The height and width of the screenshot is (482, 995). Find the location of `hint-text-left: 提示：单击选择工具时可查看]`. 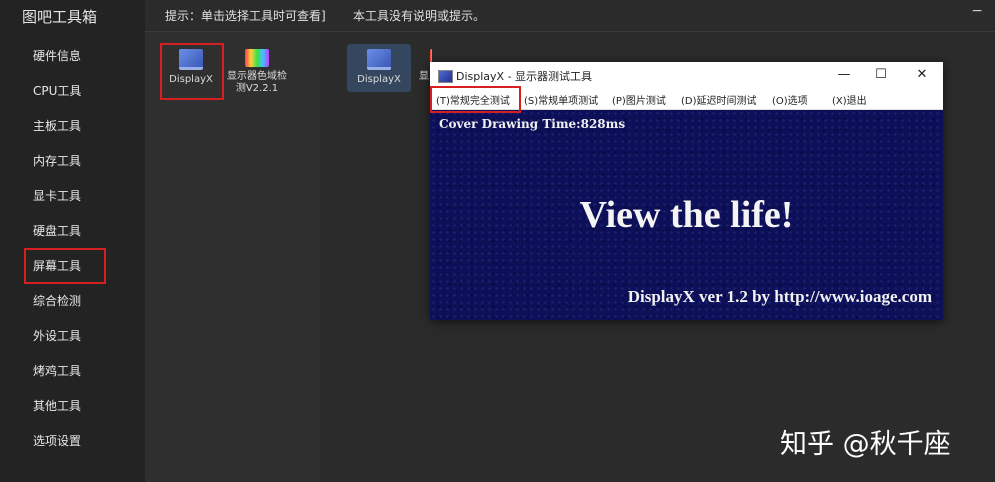

hint-text-left: 提示：单击选择工具时可查看] is located at coordinates (245, 16).